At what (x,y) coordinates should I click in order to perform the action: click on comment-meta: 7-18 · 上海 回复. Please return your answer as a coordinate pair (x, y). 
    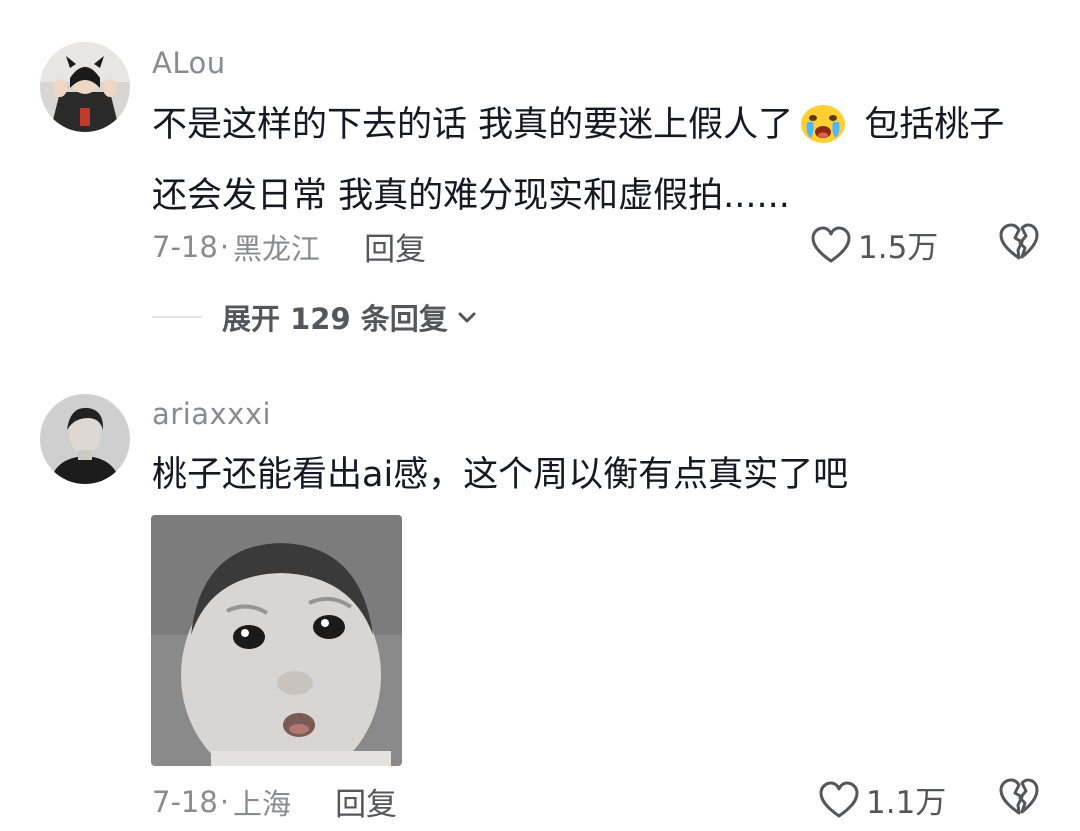
    Looking at the image, I should click on (274, 801).